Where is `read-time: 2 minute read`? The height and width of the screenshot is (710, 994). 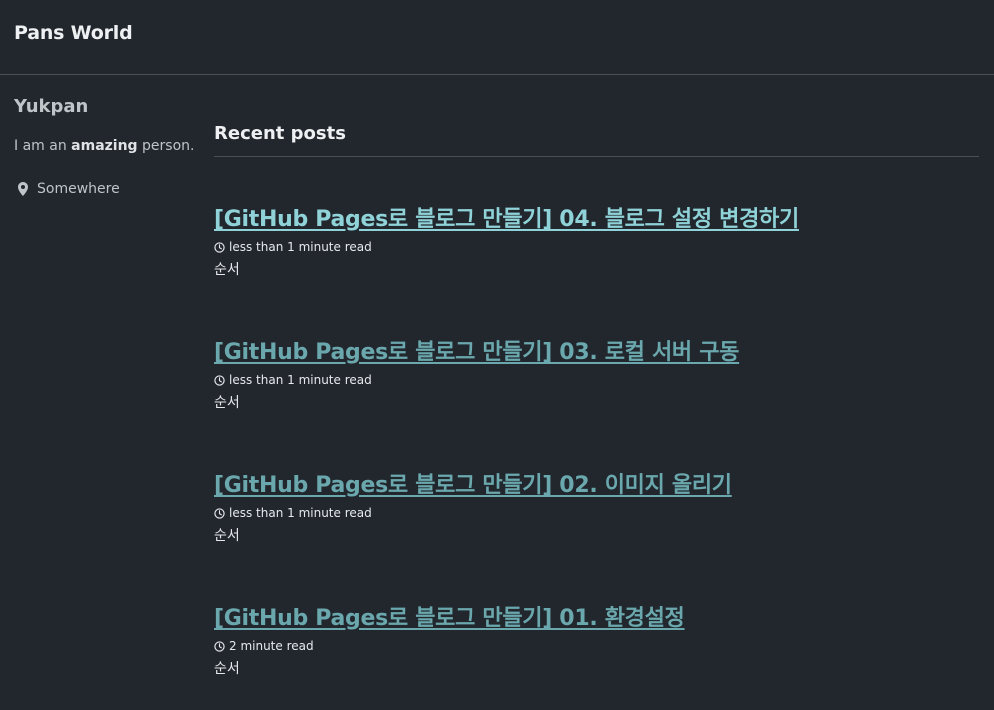 read-time: 2 minute read is located at coordinates (271, 646).